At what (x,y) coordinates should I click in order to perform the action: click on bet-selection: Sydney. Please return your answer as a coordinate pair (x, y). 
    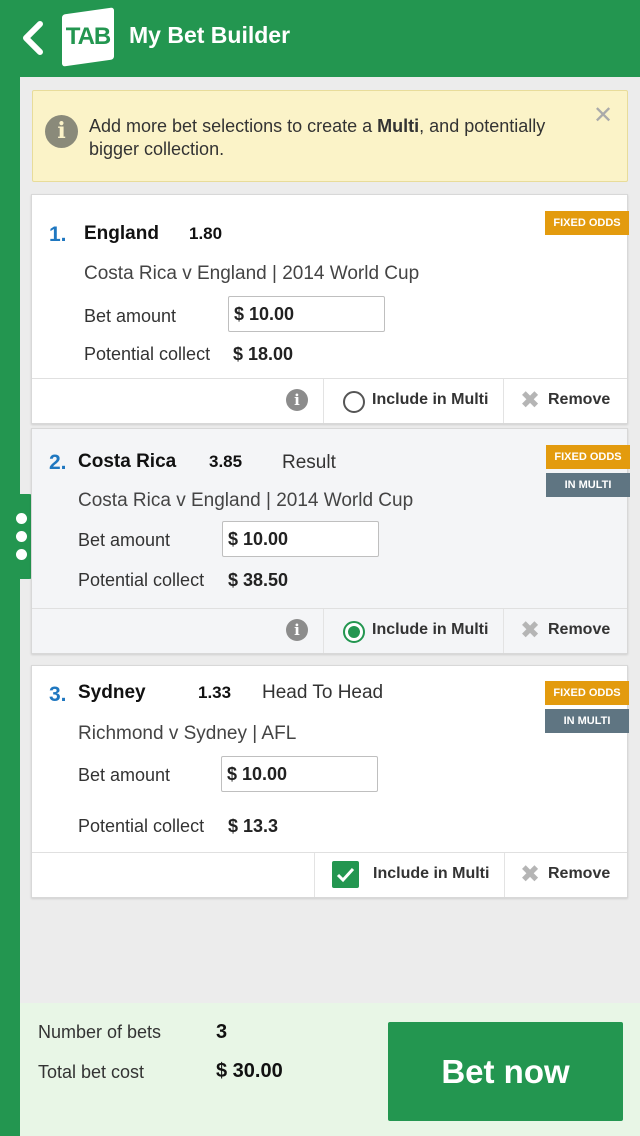
    Looking at the image, I should click on (112, 692).